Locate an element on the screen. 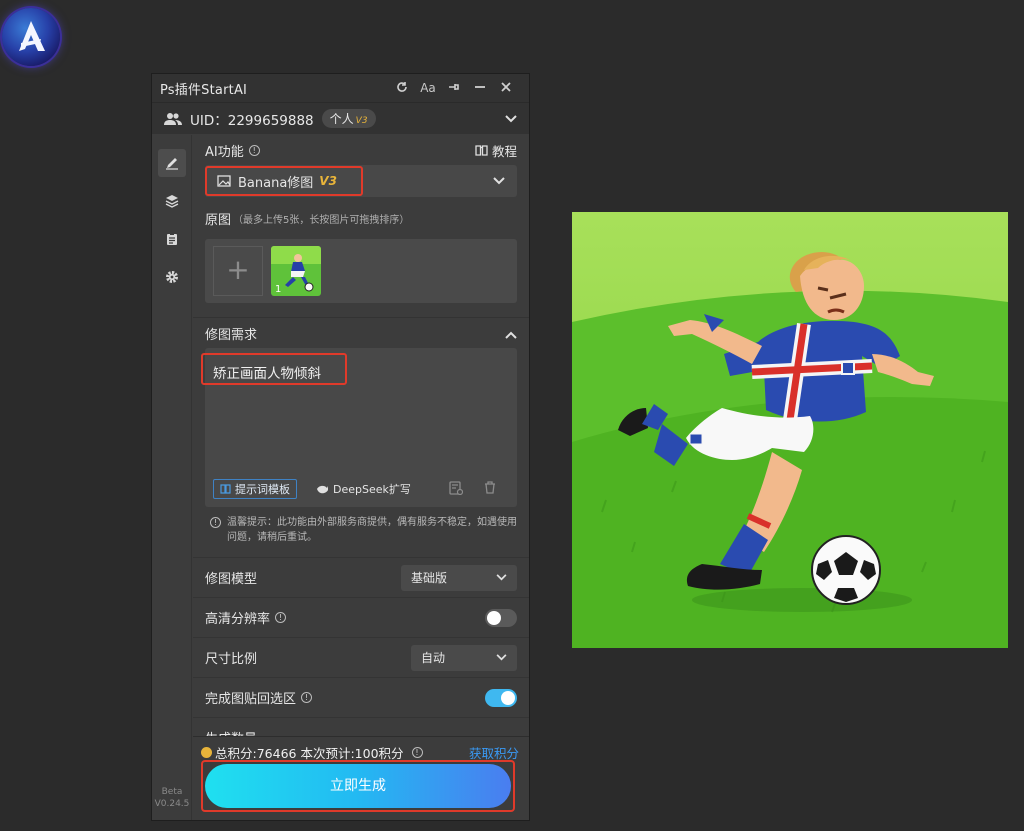 This screenshot has width=1024, height=831. sidebar: Beta V0.24.5 is located at coordinates (172, 477).